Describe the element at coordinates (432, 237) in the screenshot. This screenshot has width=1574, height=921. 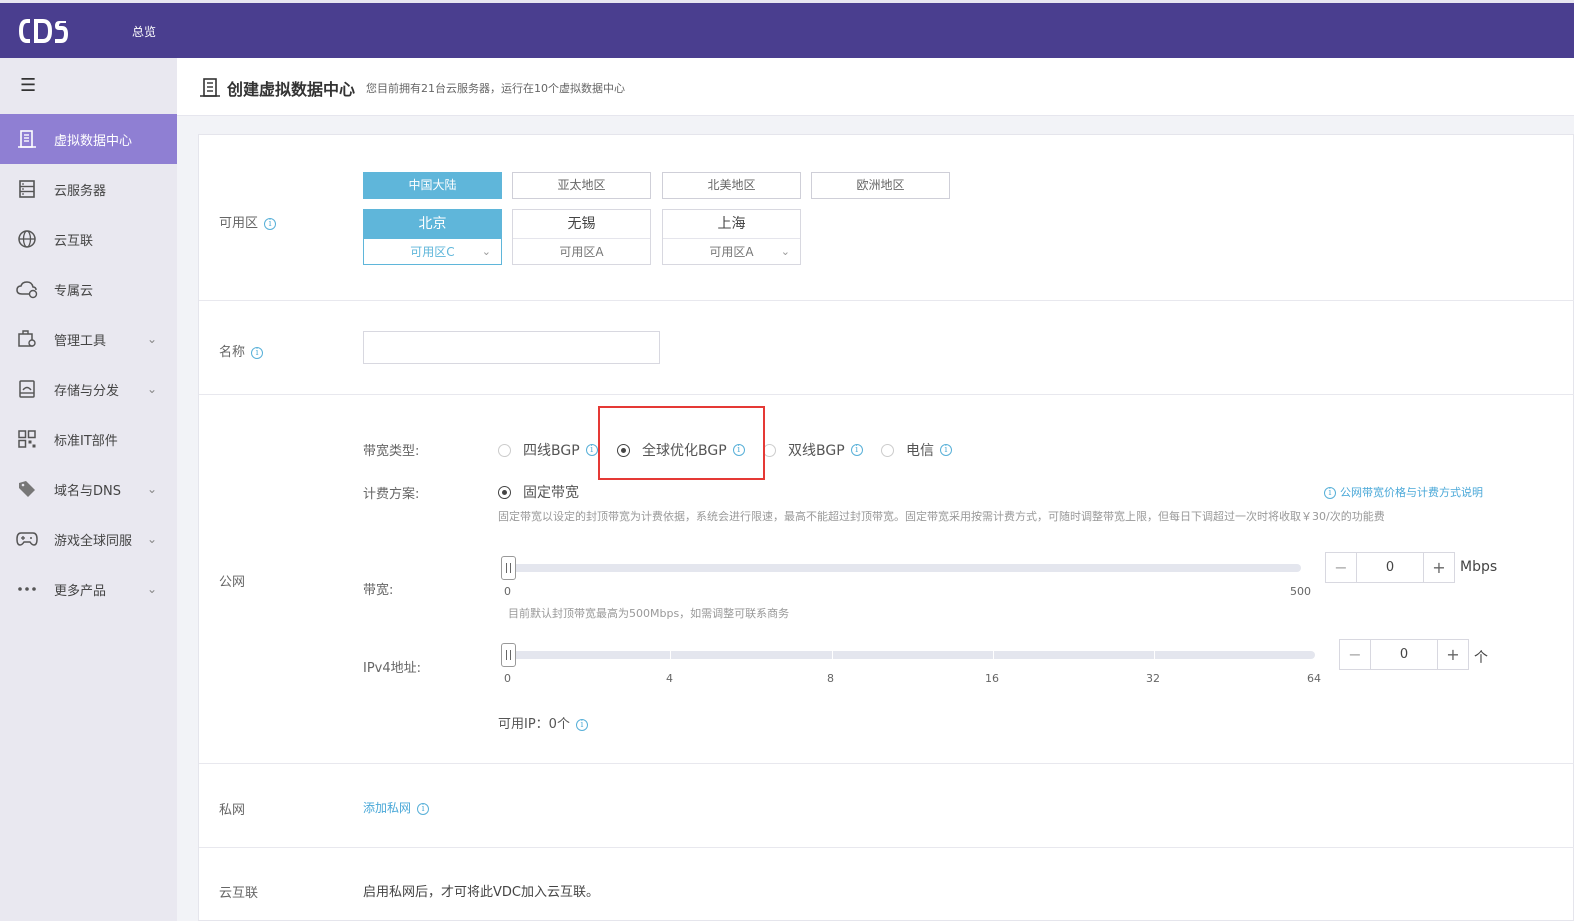
I see `city-card-beijing: 北京 可用区C ⌄` at that location.